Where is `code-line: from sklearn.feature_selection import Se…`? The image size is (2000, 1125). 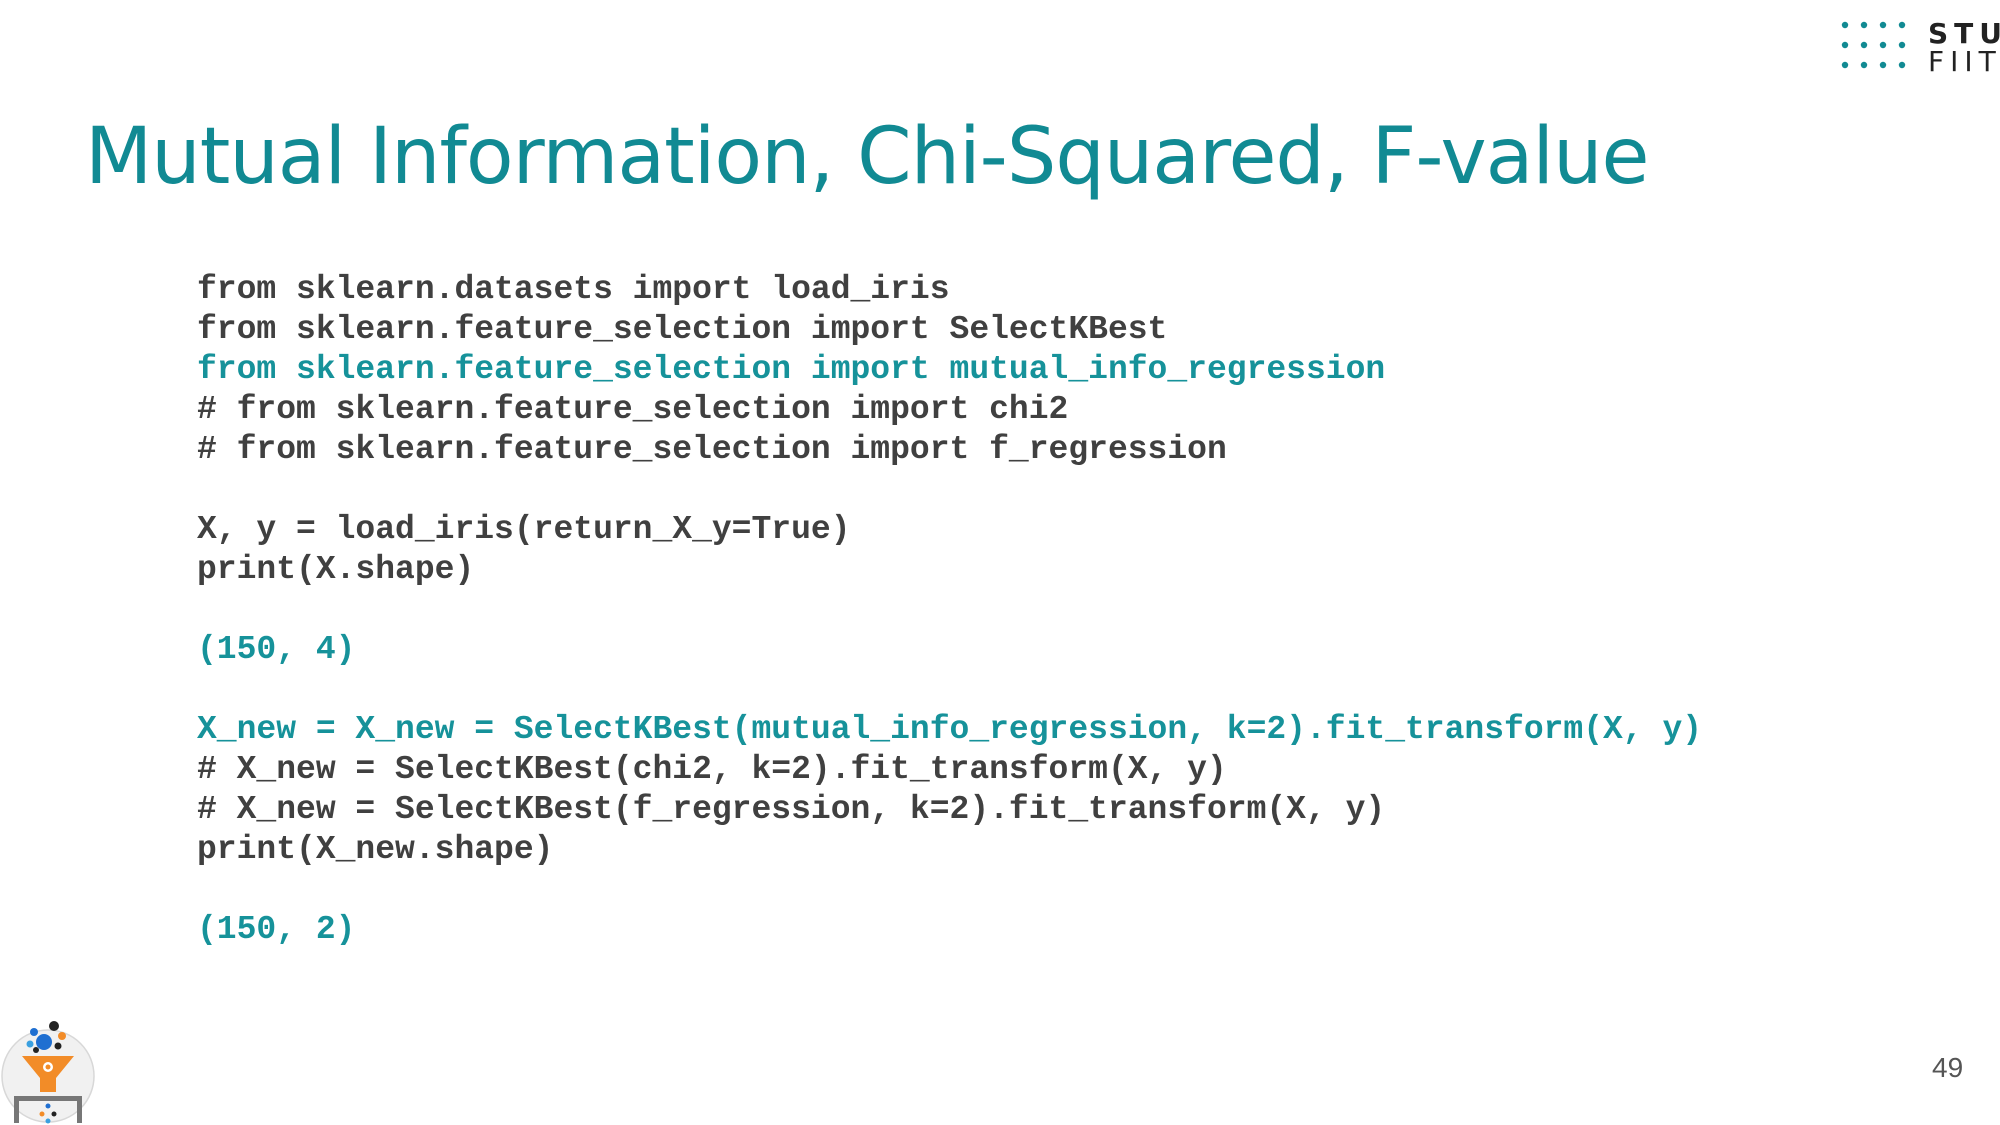 code-line: from sklearn.feature_selection import Se… is located at coordinates (682, 329).